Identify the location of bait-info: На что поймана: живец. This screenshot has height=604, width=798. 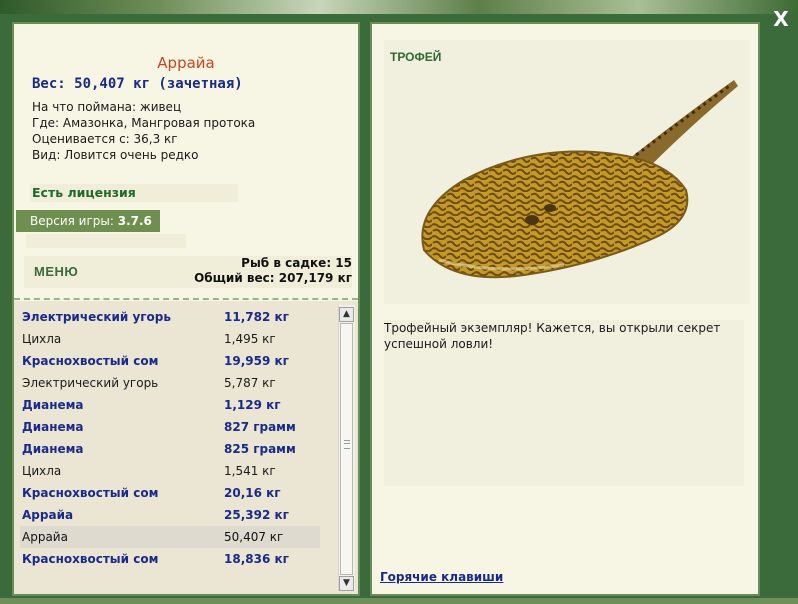
(107, 107).